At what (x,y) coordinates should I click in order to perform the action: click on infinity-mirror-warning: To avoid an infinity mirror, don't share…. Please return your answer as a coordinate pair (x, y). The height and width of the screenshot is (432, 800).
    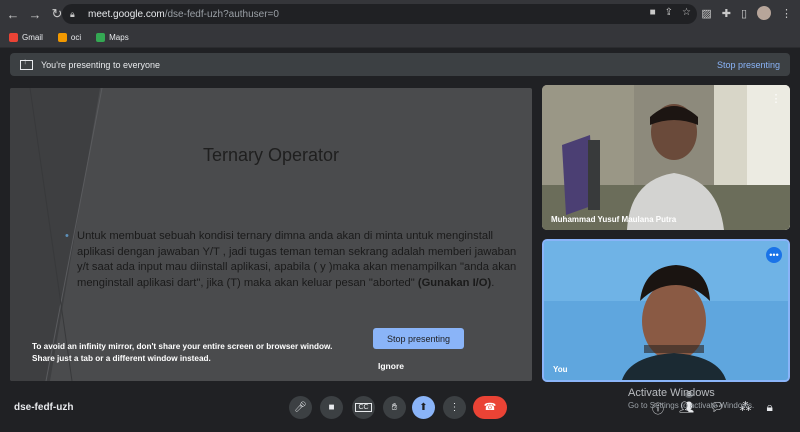
    Looking at the image, I should click on (182, 352).